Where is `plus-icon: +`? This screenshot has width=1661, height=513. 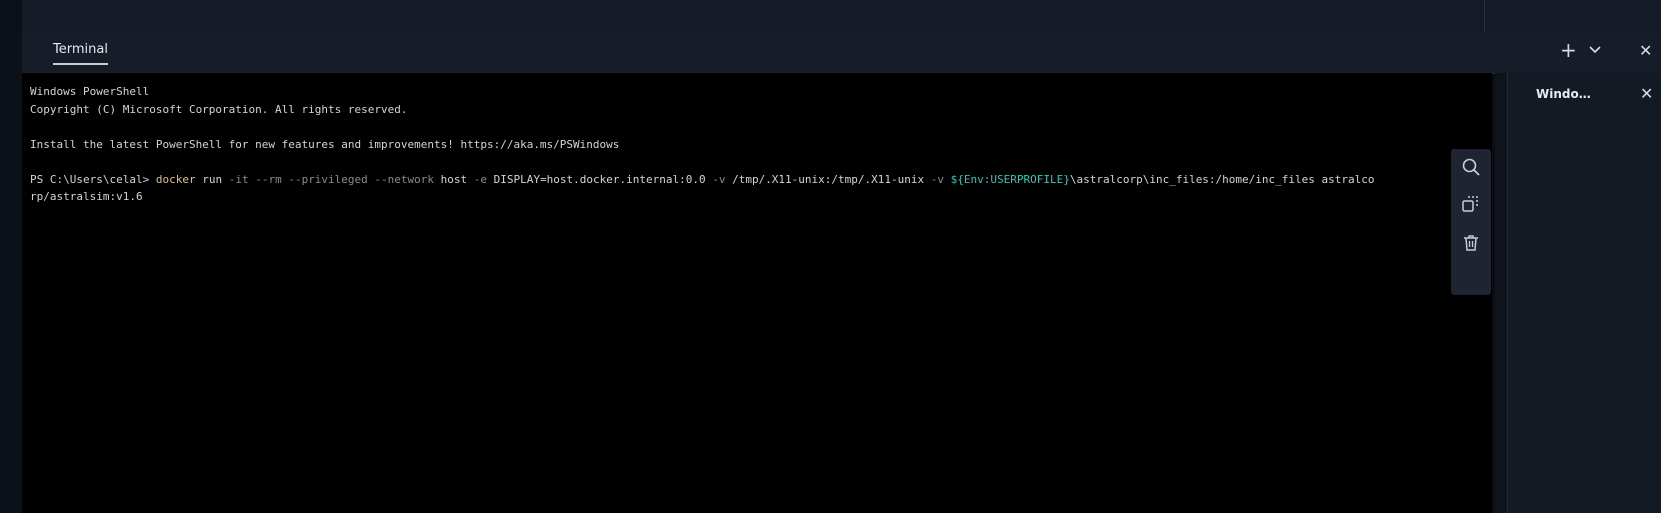 plus-icon: + is located at coordinates (1568, 50).